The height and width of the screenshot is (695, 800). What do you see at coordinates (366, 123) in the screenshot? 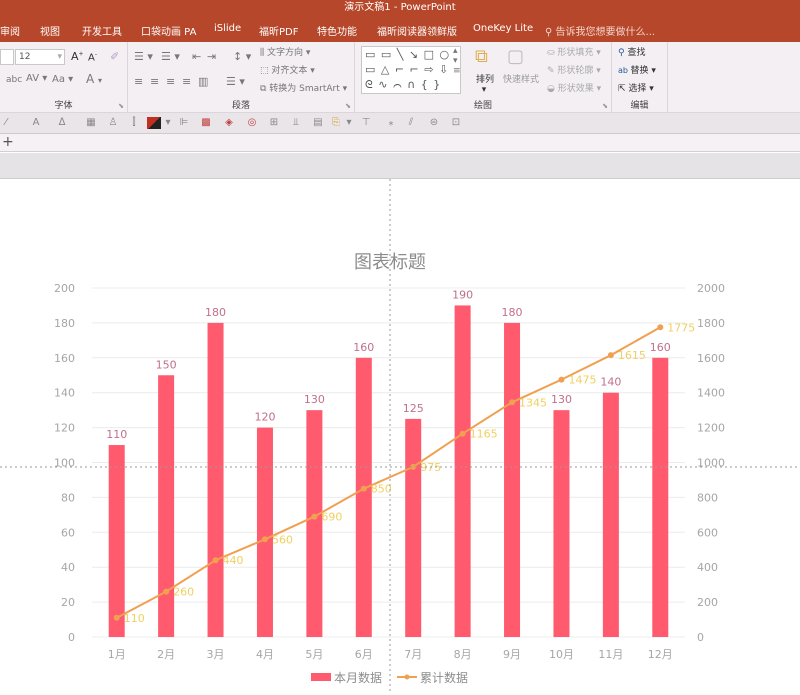
I see `top-align-icon: ⊤` at bounding box center [366, 123].